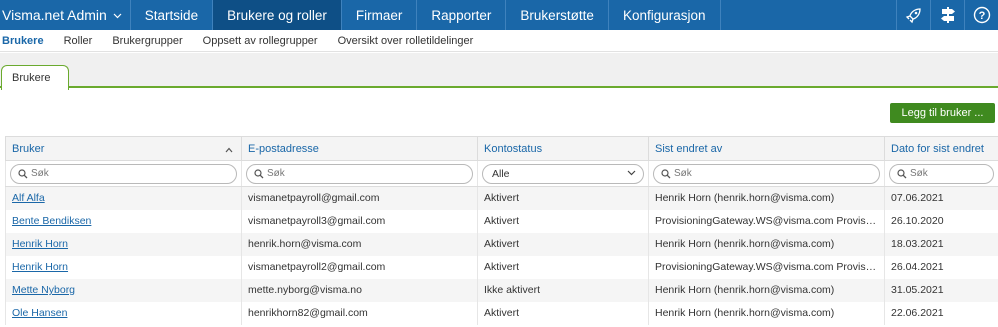 The width and height of the screenshot is (998, 327). Describe the element at coordinates (147, 41) in the screenshot. I see `subnav-brukergrupper: Brukergrupper` at that location.